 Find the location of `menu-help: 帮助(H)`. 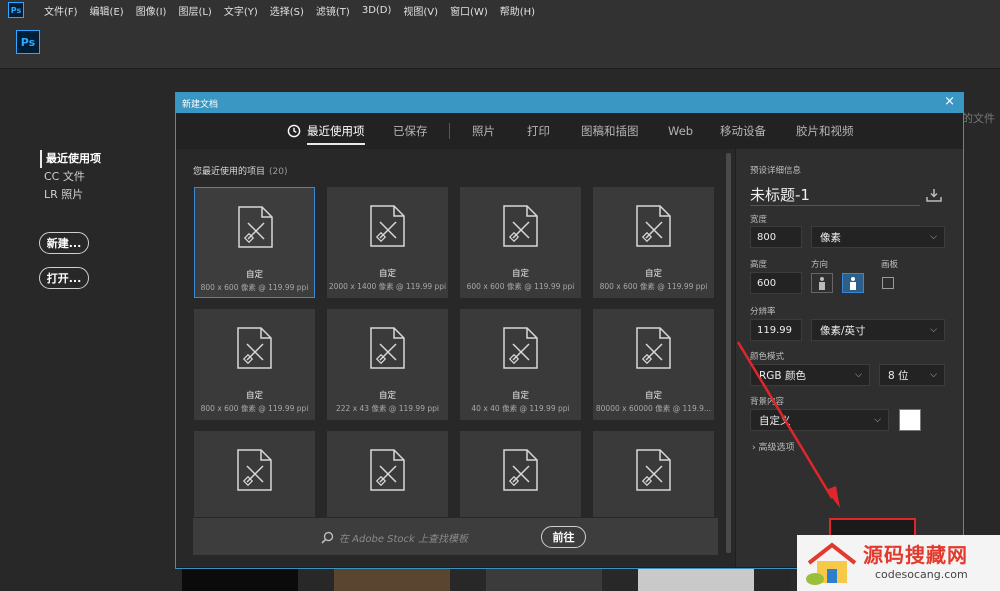

menu-help: 帮助(H) is located at coordinates (517, 10).